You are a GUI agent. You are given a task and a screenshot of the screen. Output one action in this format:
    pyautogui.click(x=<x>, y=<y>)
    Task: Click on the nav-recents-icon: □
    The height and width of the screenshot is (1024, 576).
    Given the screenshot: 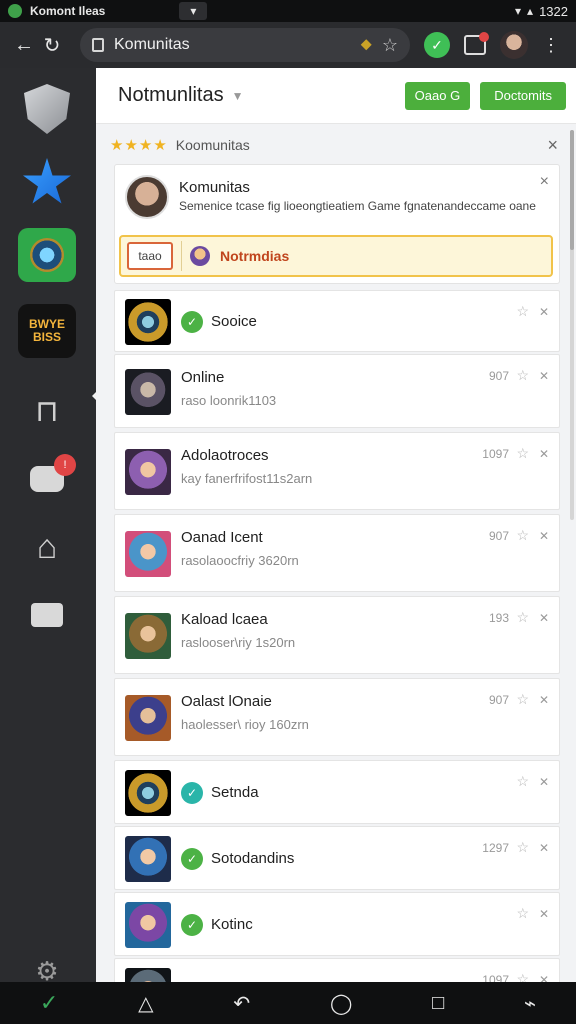 What is the action you would take?
    pyautogui.click(x=438, y=1003)
    